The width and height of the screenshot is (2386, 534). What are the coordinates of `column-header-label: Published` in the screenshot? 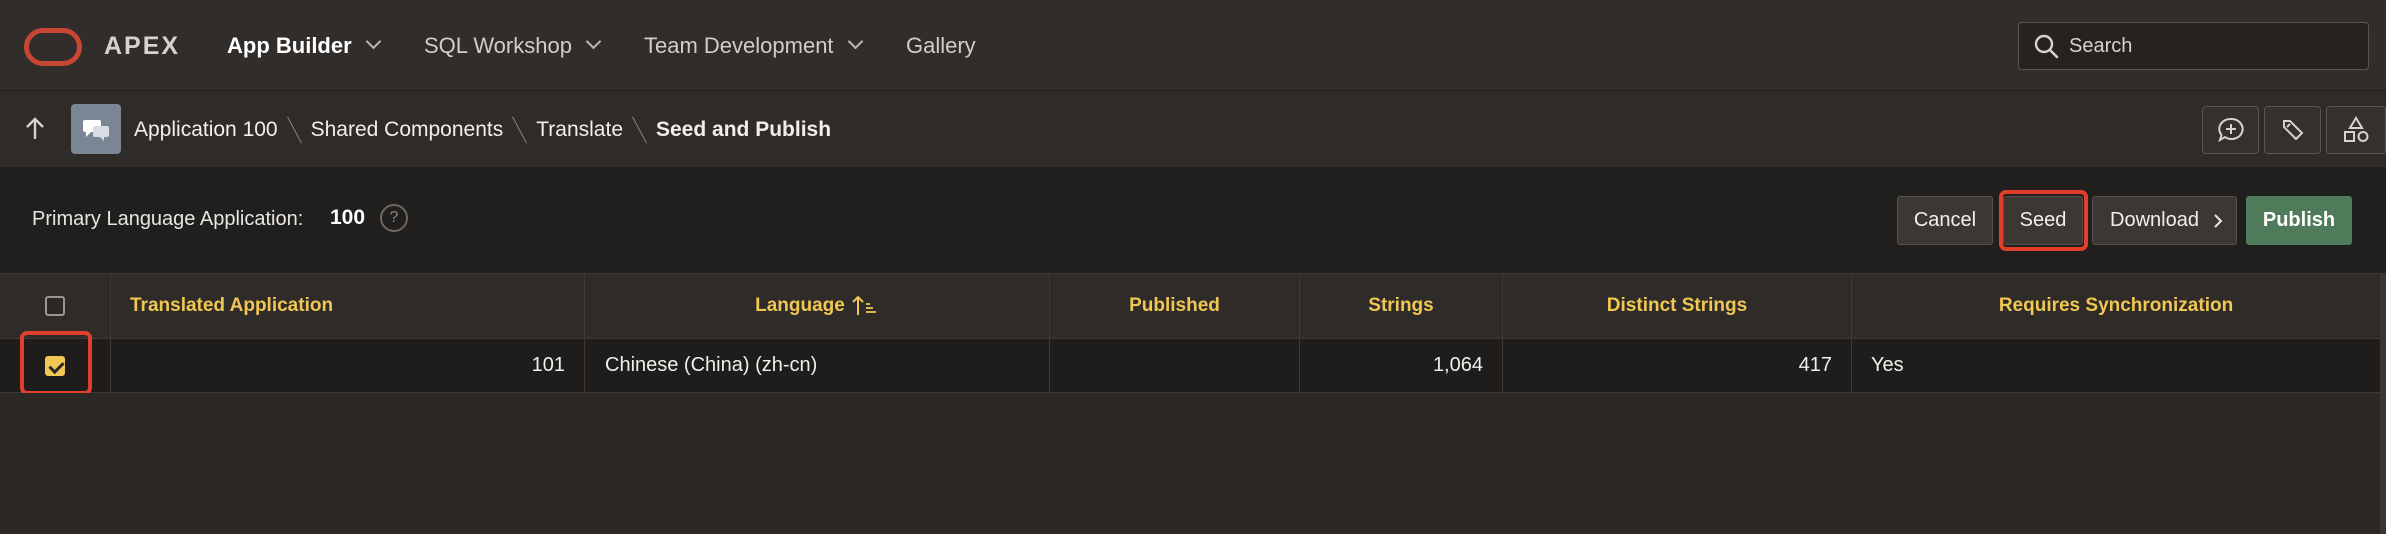 It's located at (1174, 305).